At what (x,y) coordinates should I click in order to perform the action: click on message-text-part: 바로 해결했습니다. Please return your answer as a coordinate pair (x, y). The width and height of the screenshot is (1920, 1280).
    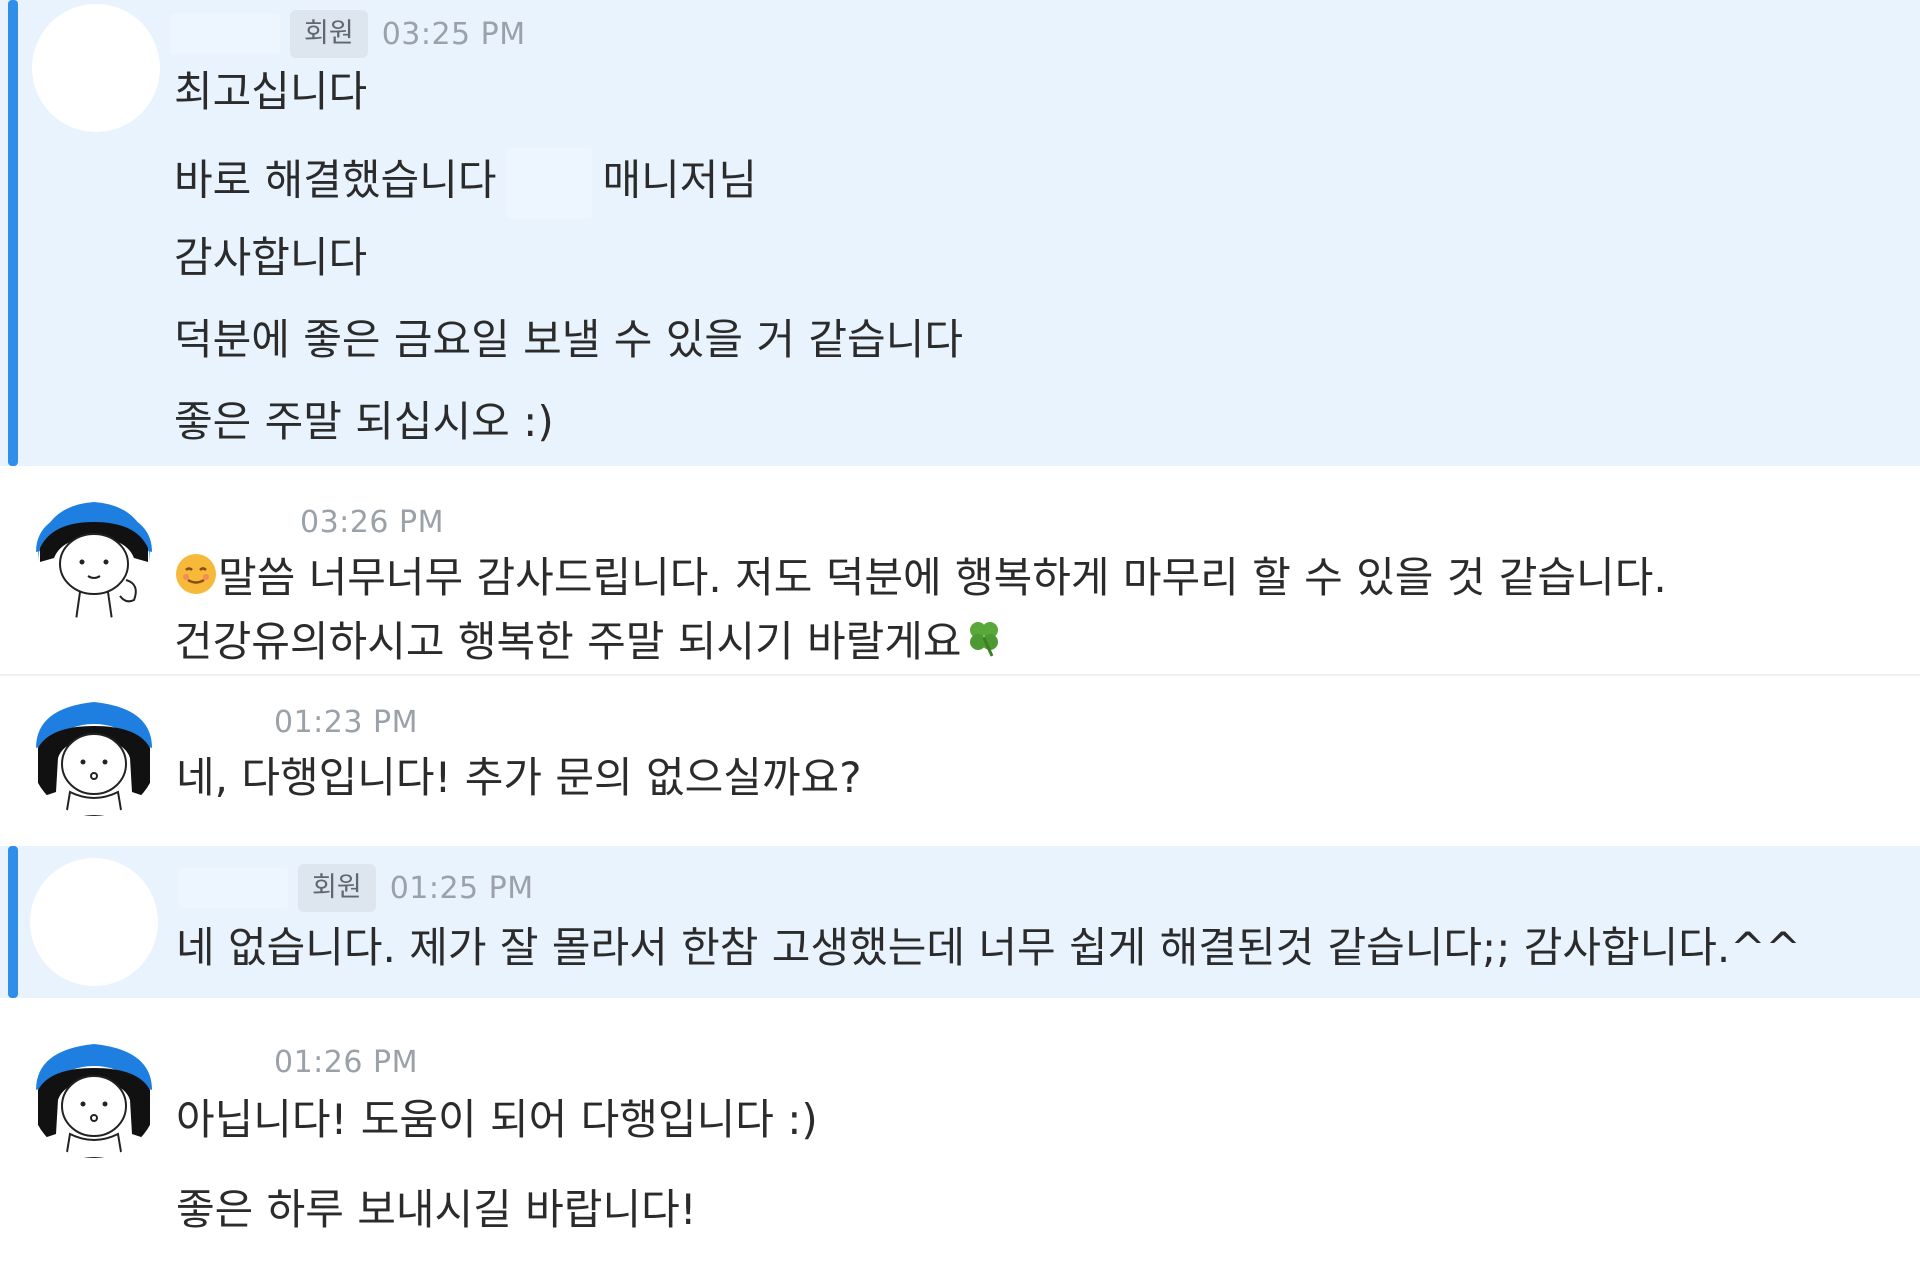
    Looking at the image, I should click on (335, 180).